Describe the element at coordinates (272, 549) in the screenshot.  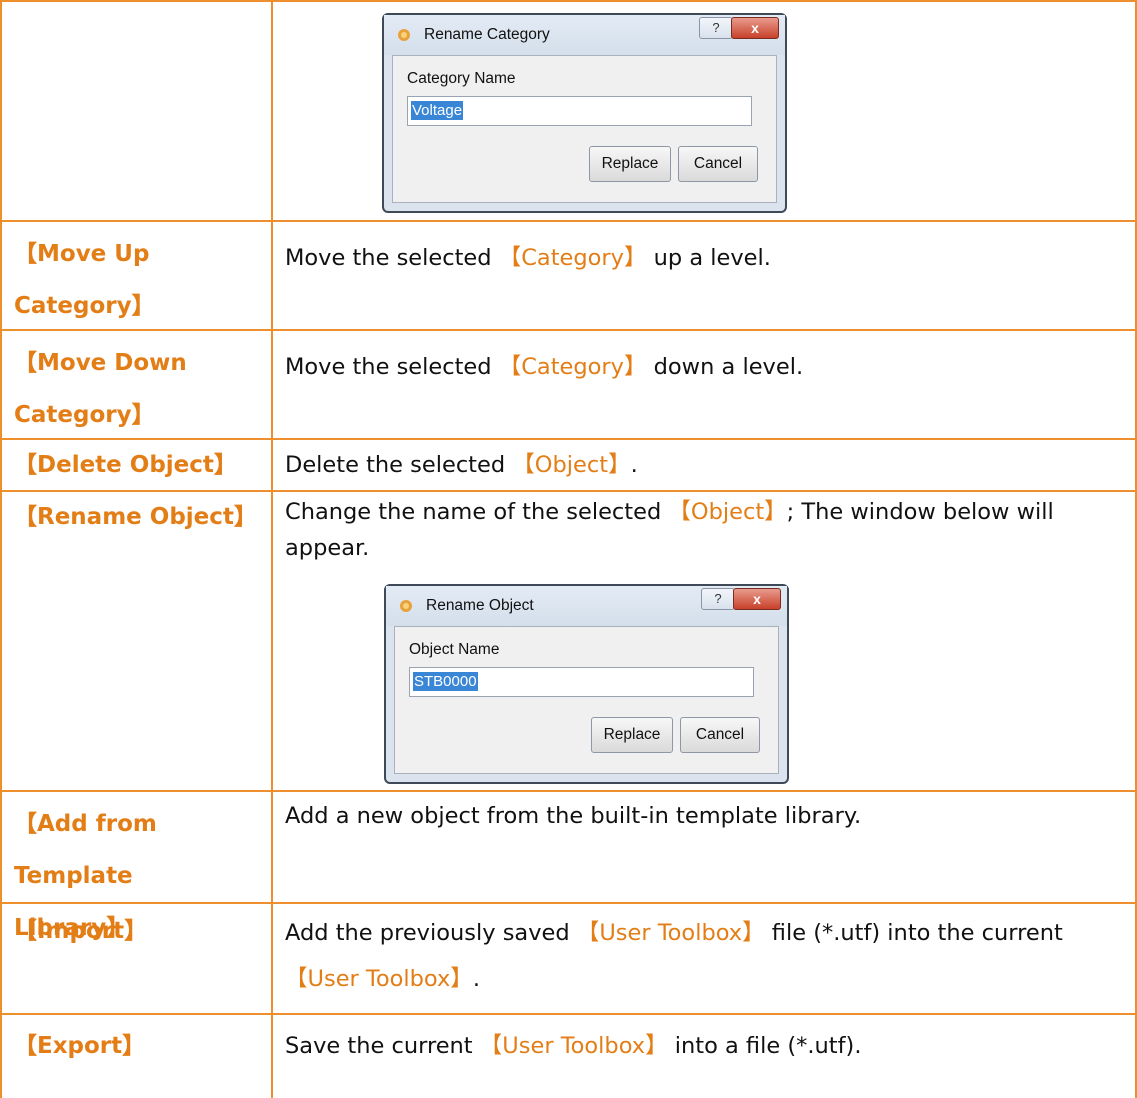
I see `table-column-divider` at that location.